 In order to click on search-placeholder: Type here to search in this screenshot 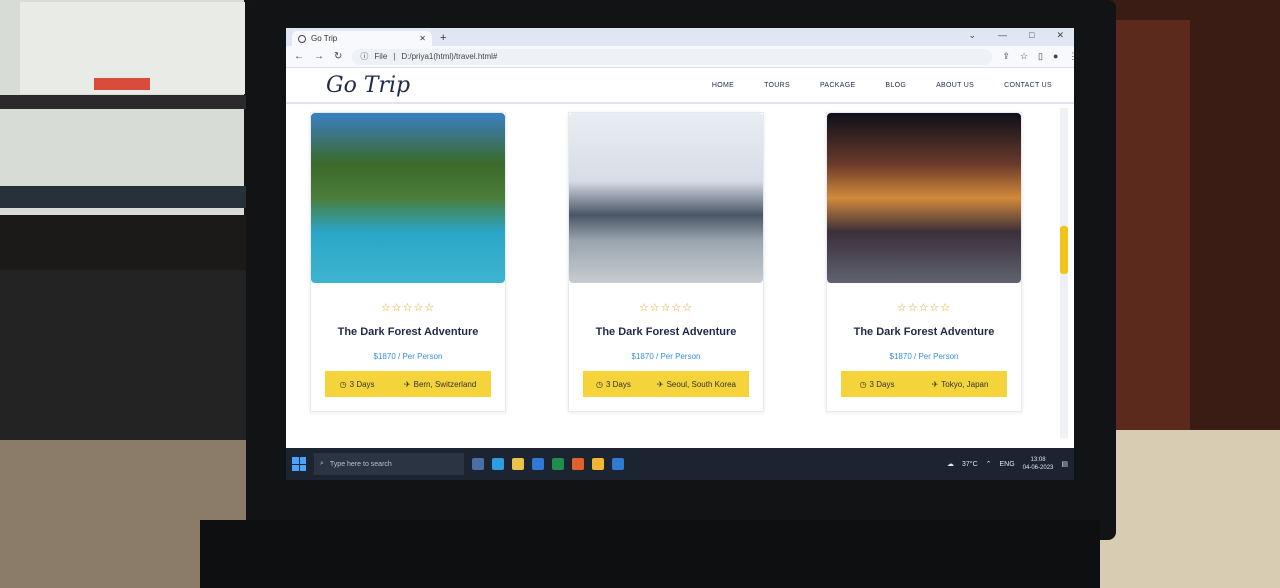, I will do `click(360, 464)`.